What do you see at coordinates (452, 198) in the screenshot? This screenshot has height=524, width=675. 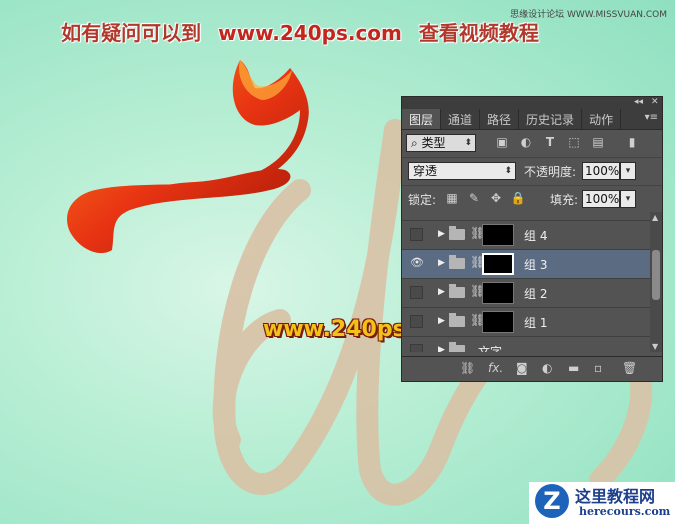 I see `lock-transparent-icon: ▦` at bounding box center [452, 198].